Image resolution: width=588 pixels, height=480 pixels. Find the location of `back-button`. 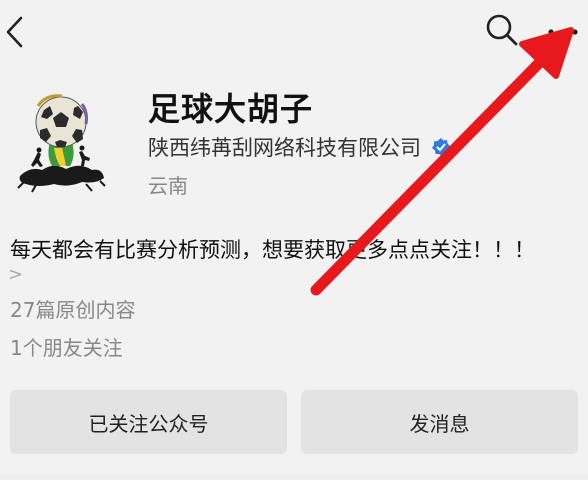

back-button is located at coordinates (15, 32).